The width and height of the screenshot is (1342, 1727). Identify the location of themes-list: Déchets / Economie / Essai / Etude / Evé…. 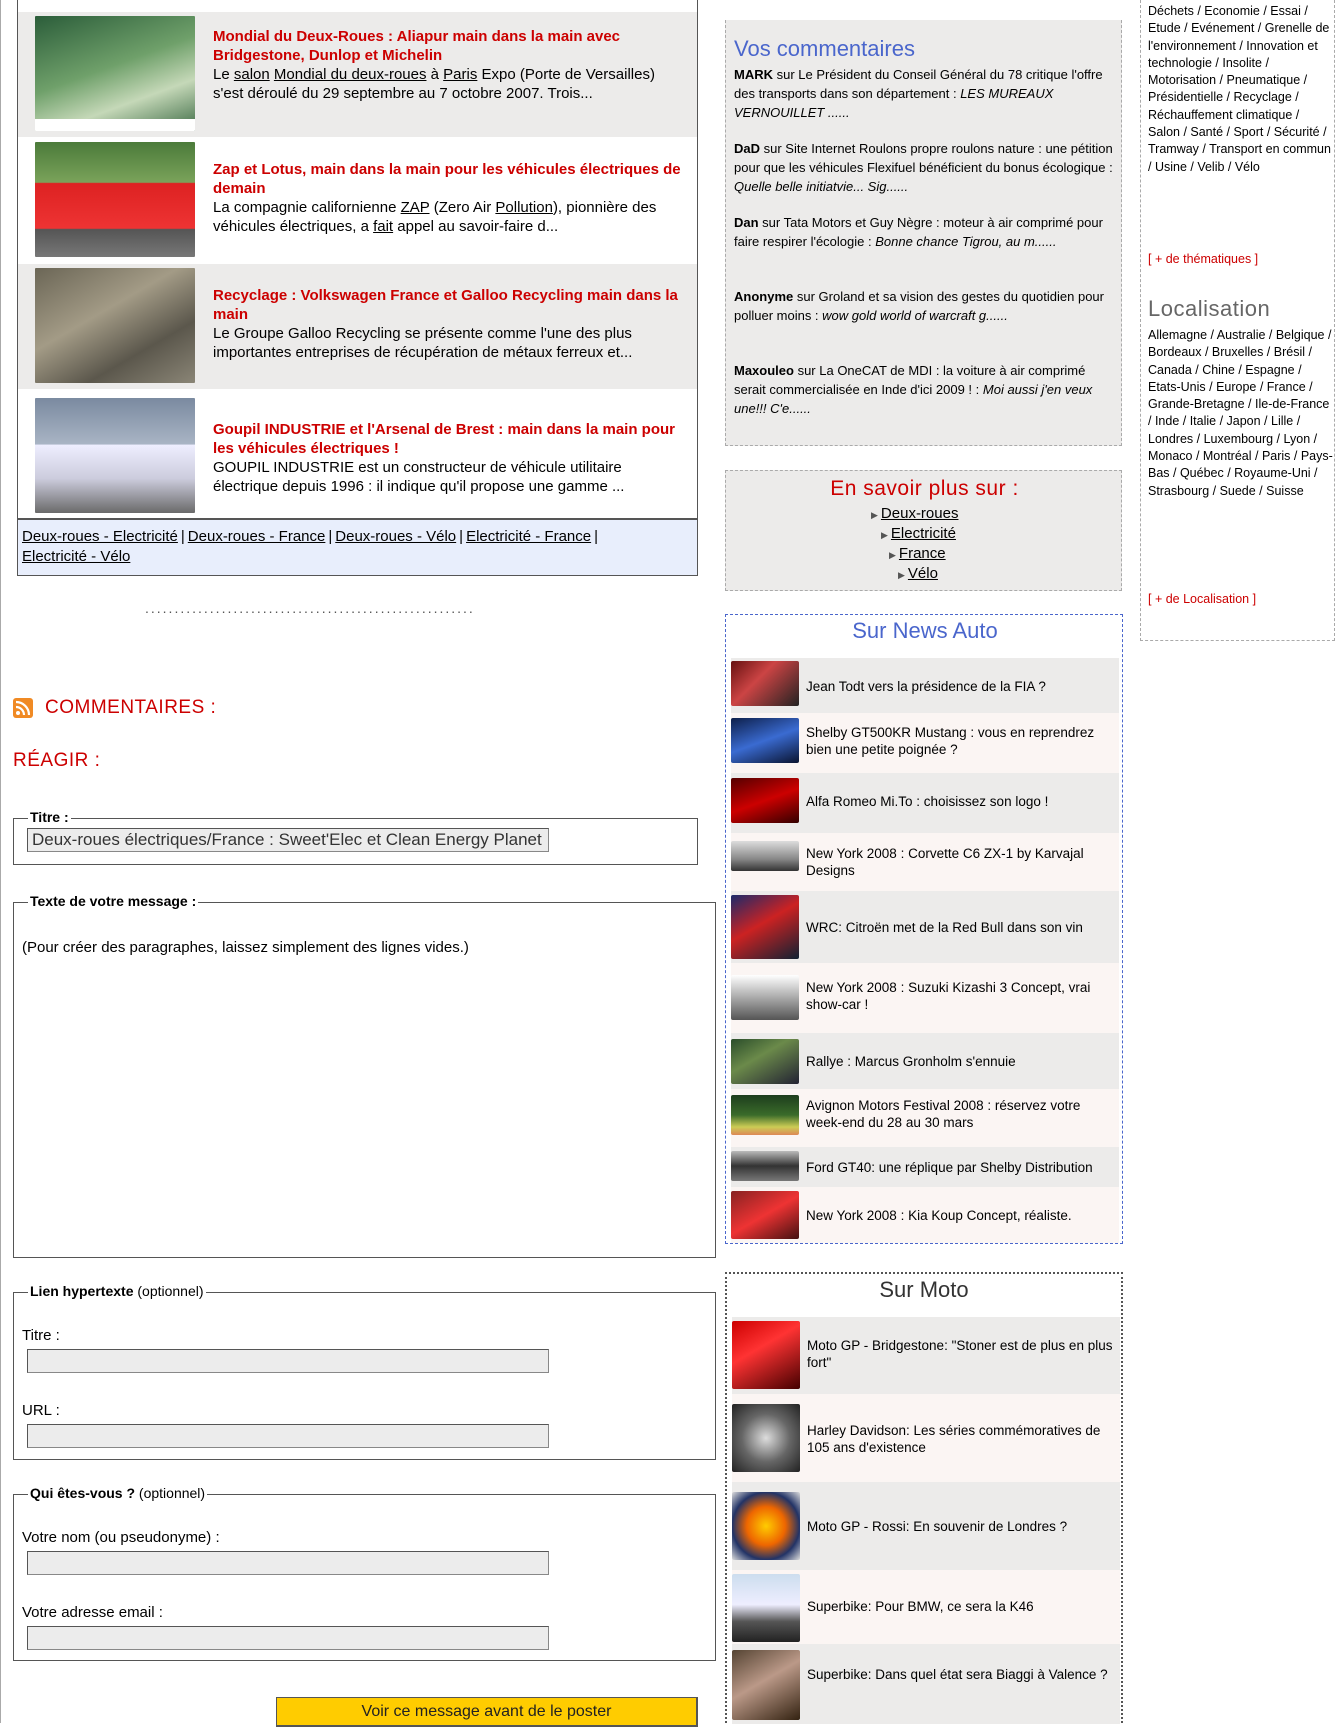
(1240, 89).